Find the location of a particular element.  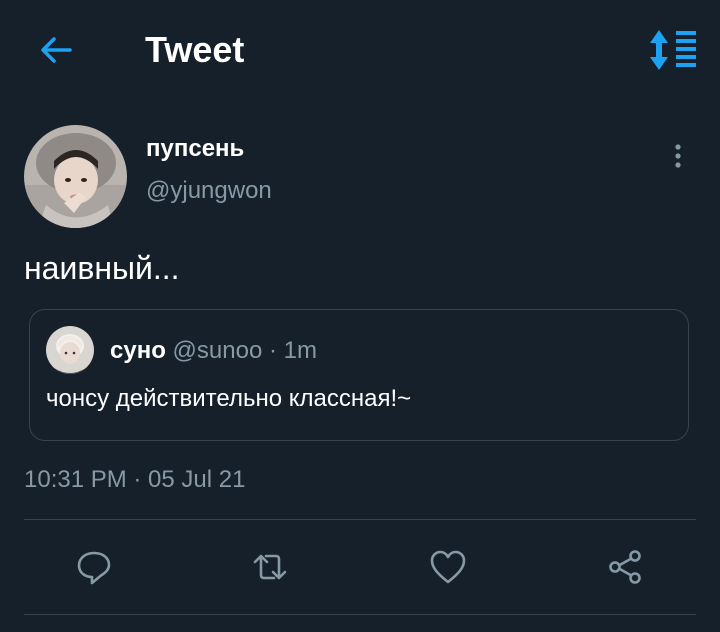

retweet-button is located at coordinates (270, 567).